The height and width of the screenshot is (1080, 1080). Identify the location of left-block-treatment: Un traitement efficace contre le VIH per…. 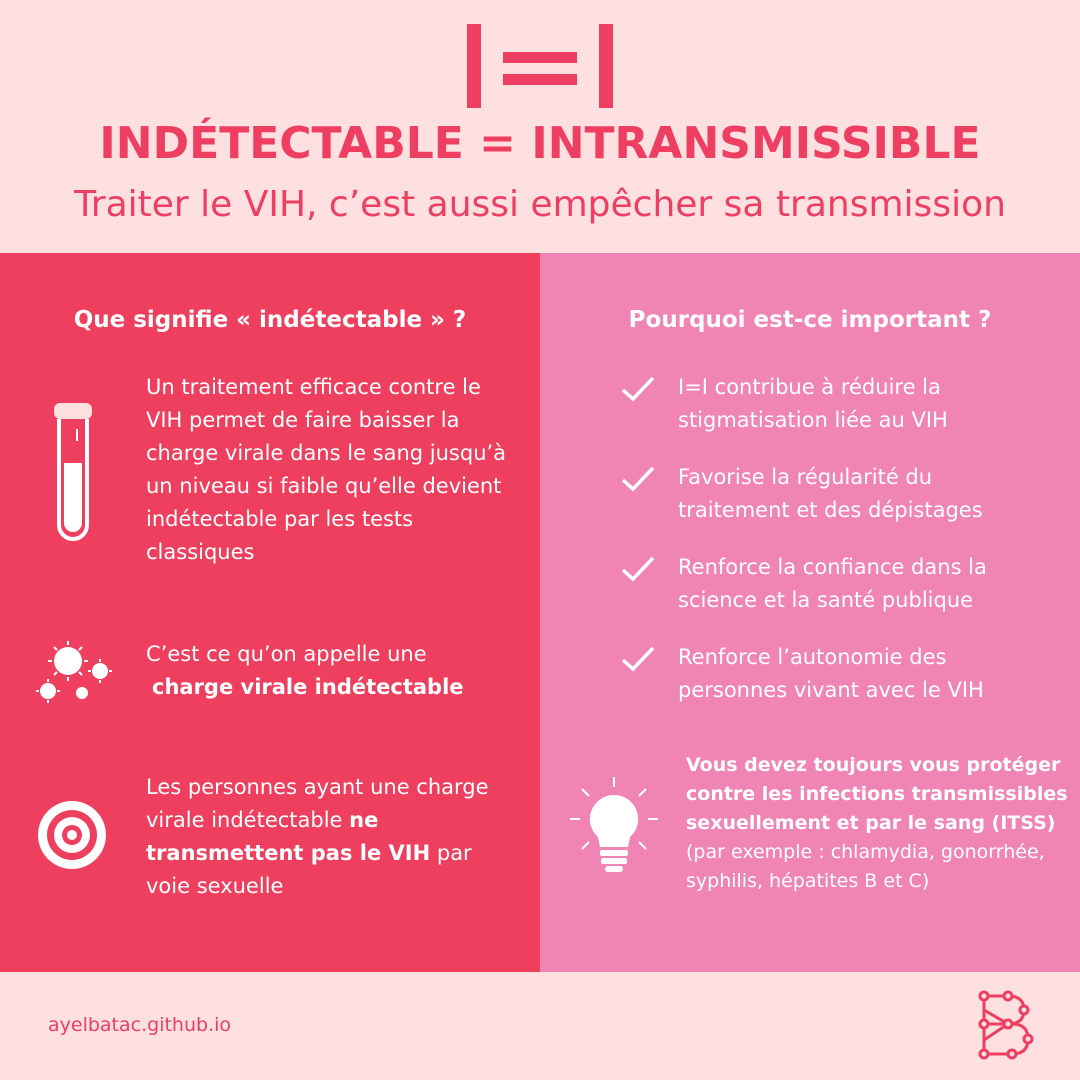
(326, 469).